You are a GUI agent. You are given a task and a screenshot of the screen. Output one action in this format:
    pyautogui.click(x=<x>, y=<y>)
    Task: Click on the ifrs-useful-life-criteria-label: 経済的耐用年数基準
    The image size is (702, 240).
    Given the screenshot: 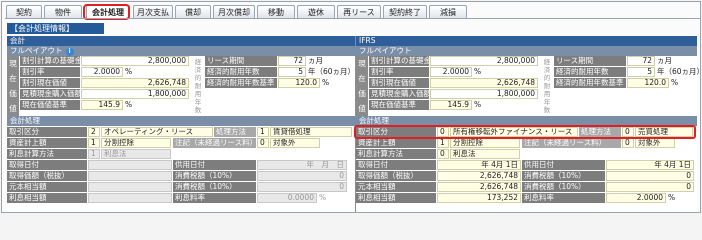 What is the action you would take?
    pyautogui.click(x=590, y=83)
    